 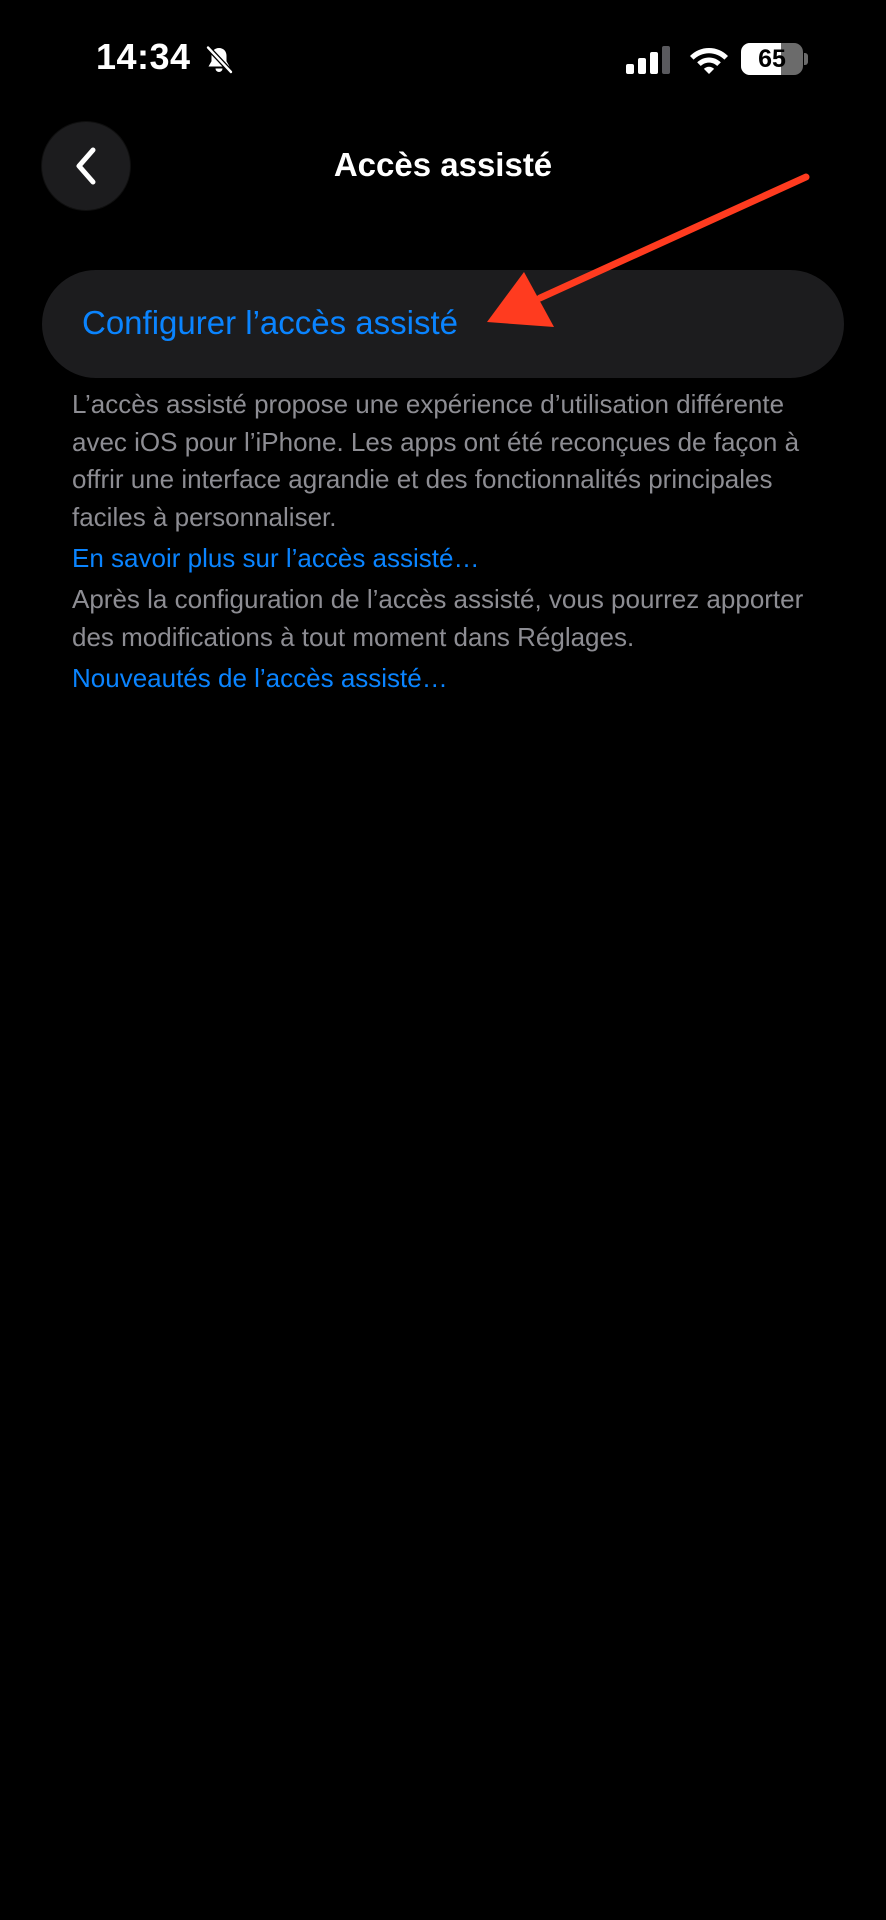 What do you see at coordinates (648, 60) in the screenshot?
I see `signal-icon` at bounding box center [648, 60].